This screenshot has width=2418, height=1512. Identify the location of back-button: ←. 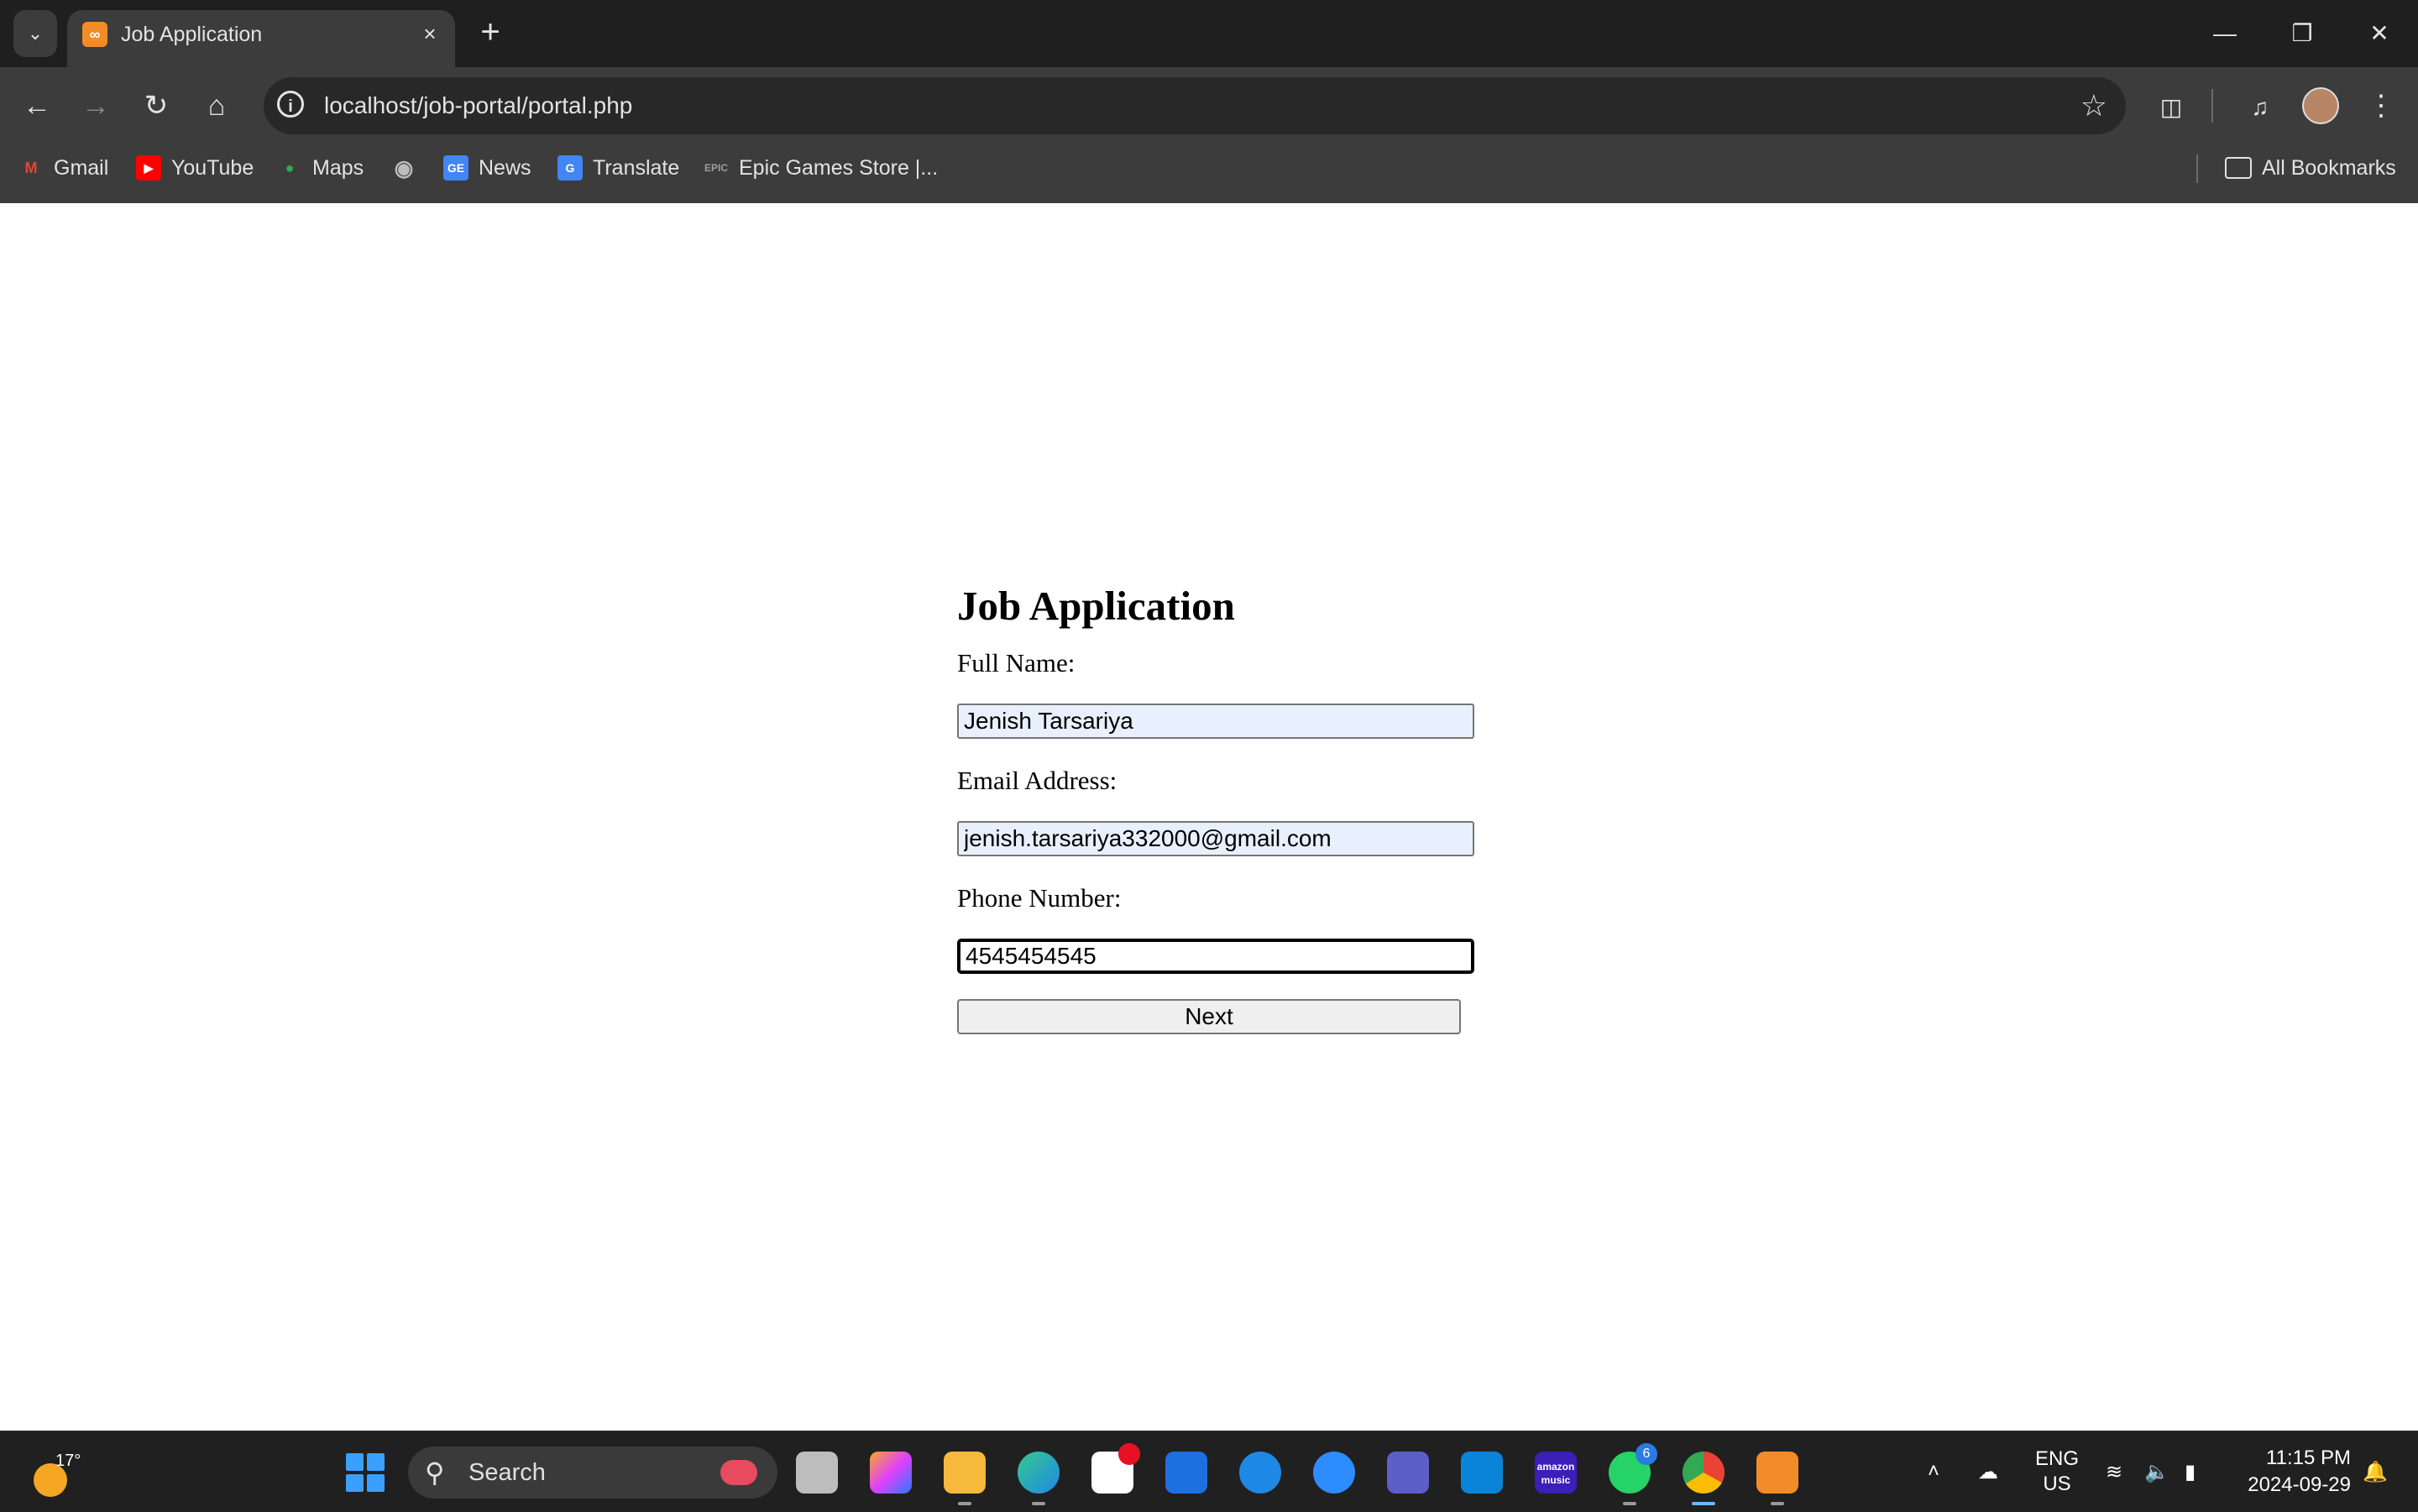
(37, 106).